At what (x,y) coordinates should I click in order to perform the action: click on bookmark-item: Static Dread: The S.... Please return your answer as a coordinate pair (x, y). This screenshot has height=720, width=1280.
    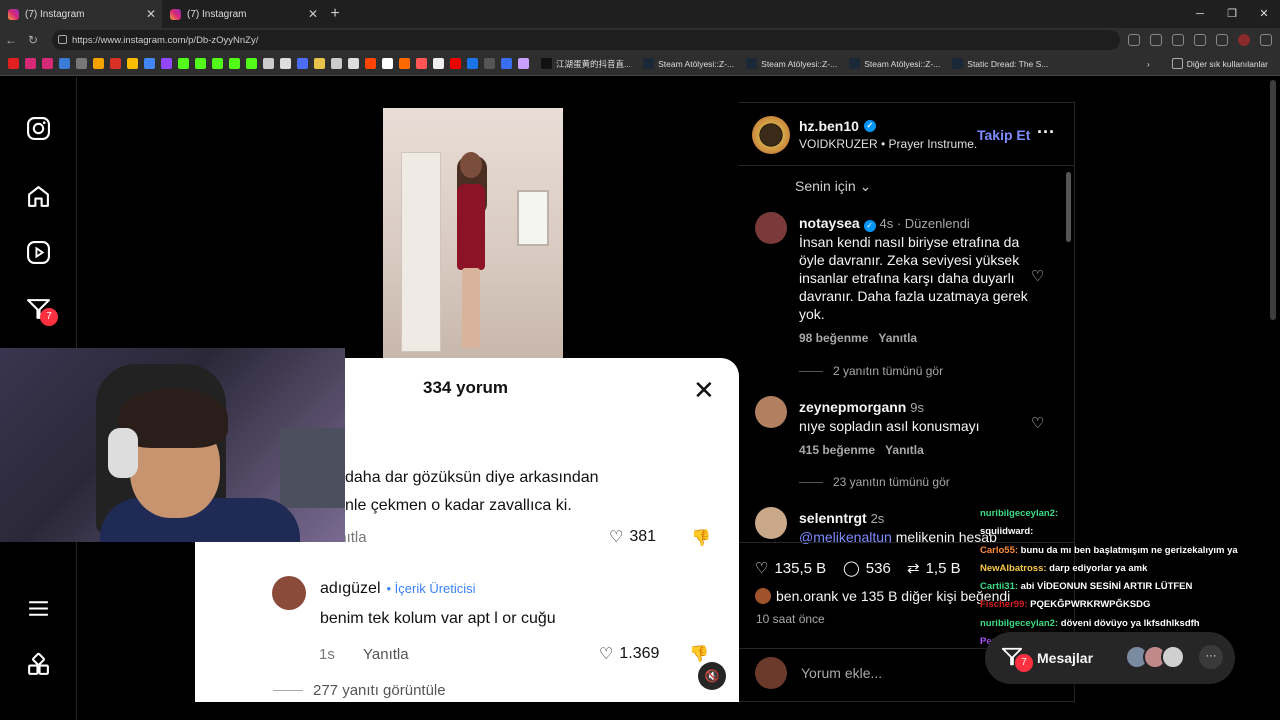
    Looking at the image, I should click on (1000, 63).